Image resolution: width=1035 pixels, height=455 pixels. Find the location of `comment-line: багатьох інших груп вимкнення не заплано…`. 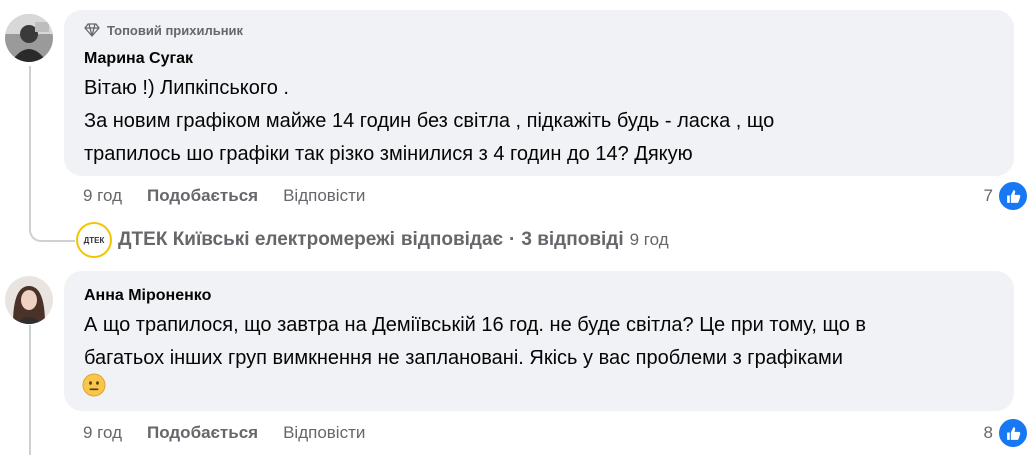

comment-line: багатьох інших груп вимкнення не заплано… is located at coordinates (463, 358).